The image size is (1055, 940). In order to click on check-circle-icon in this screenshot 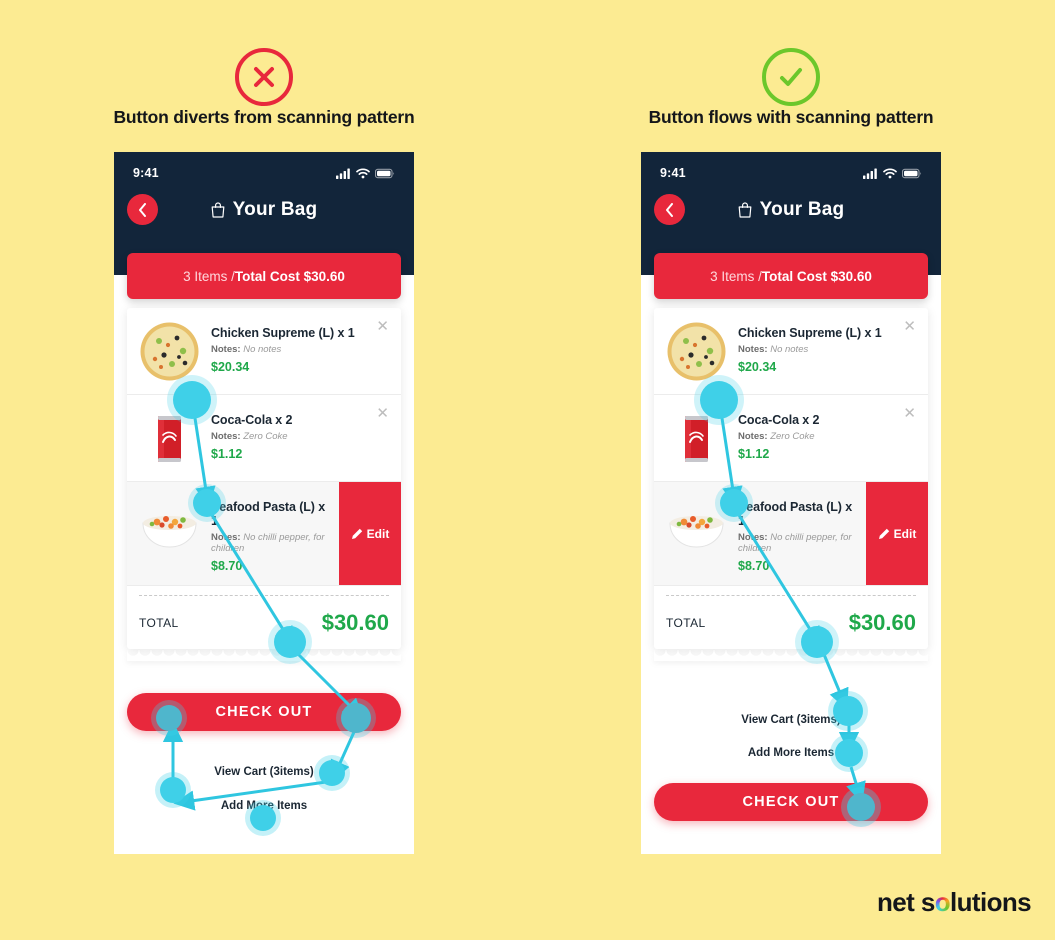, I will do `click(791, 77)`.